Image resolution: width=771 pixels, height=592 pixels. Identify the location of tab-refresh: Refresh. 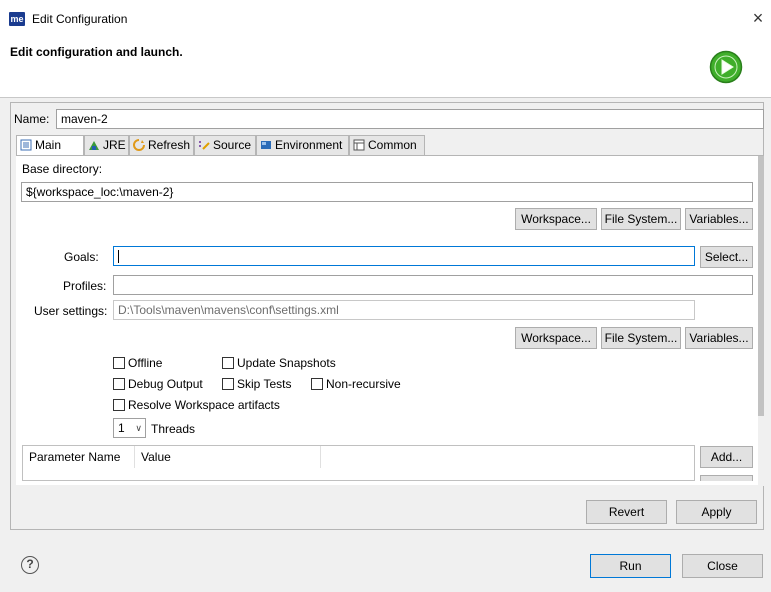
(161, 145).